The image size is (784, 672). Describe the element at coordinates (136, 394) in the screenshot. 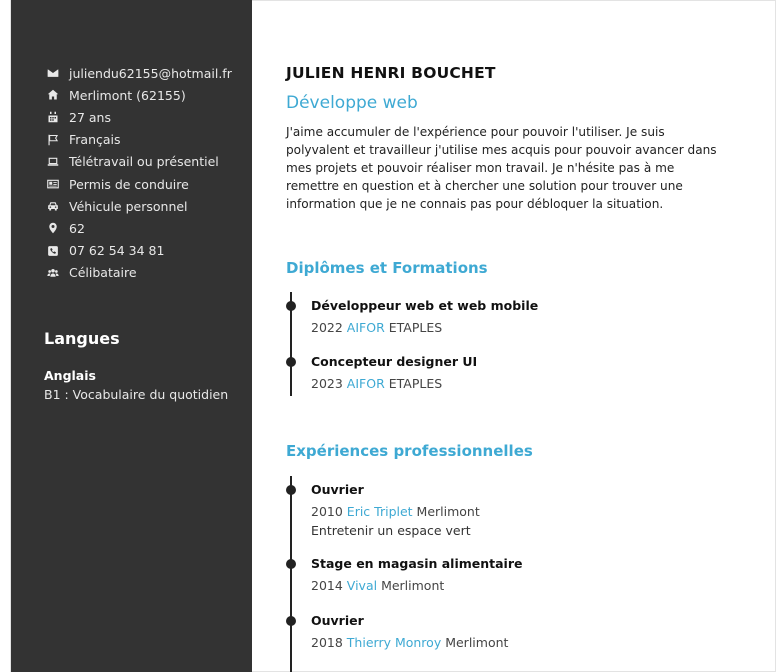

I see `language-level: B1 : Vocabulaire du quotidien` at that location.